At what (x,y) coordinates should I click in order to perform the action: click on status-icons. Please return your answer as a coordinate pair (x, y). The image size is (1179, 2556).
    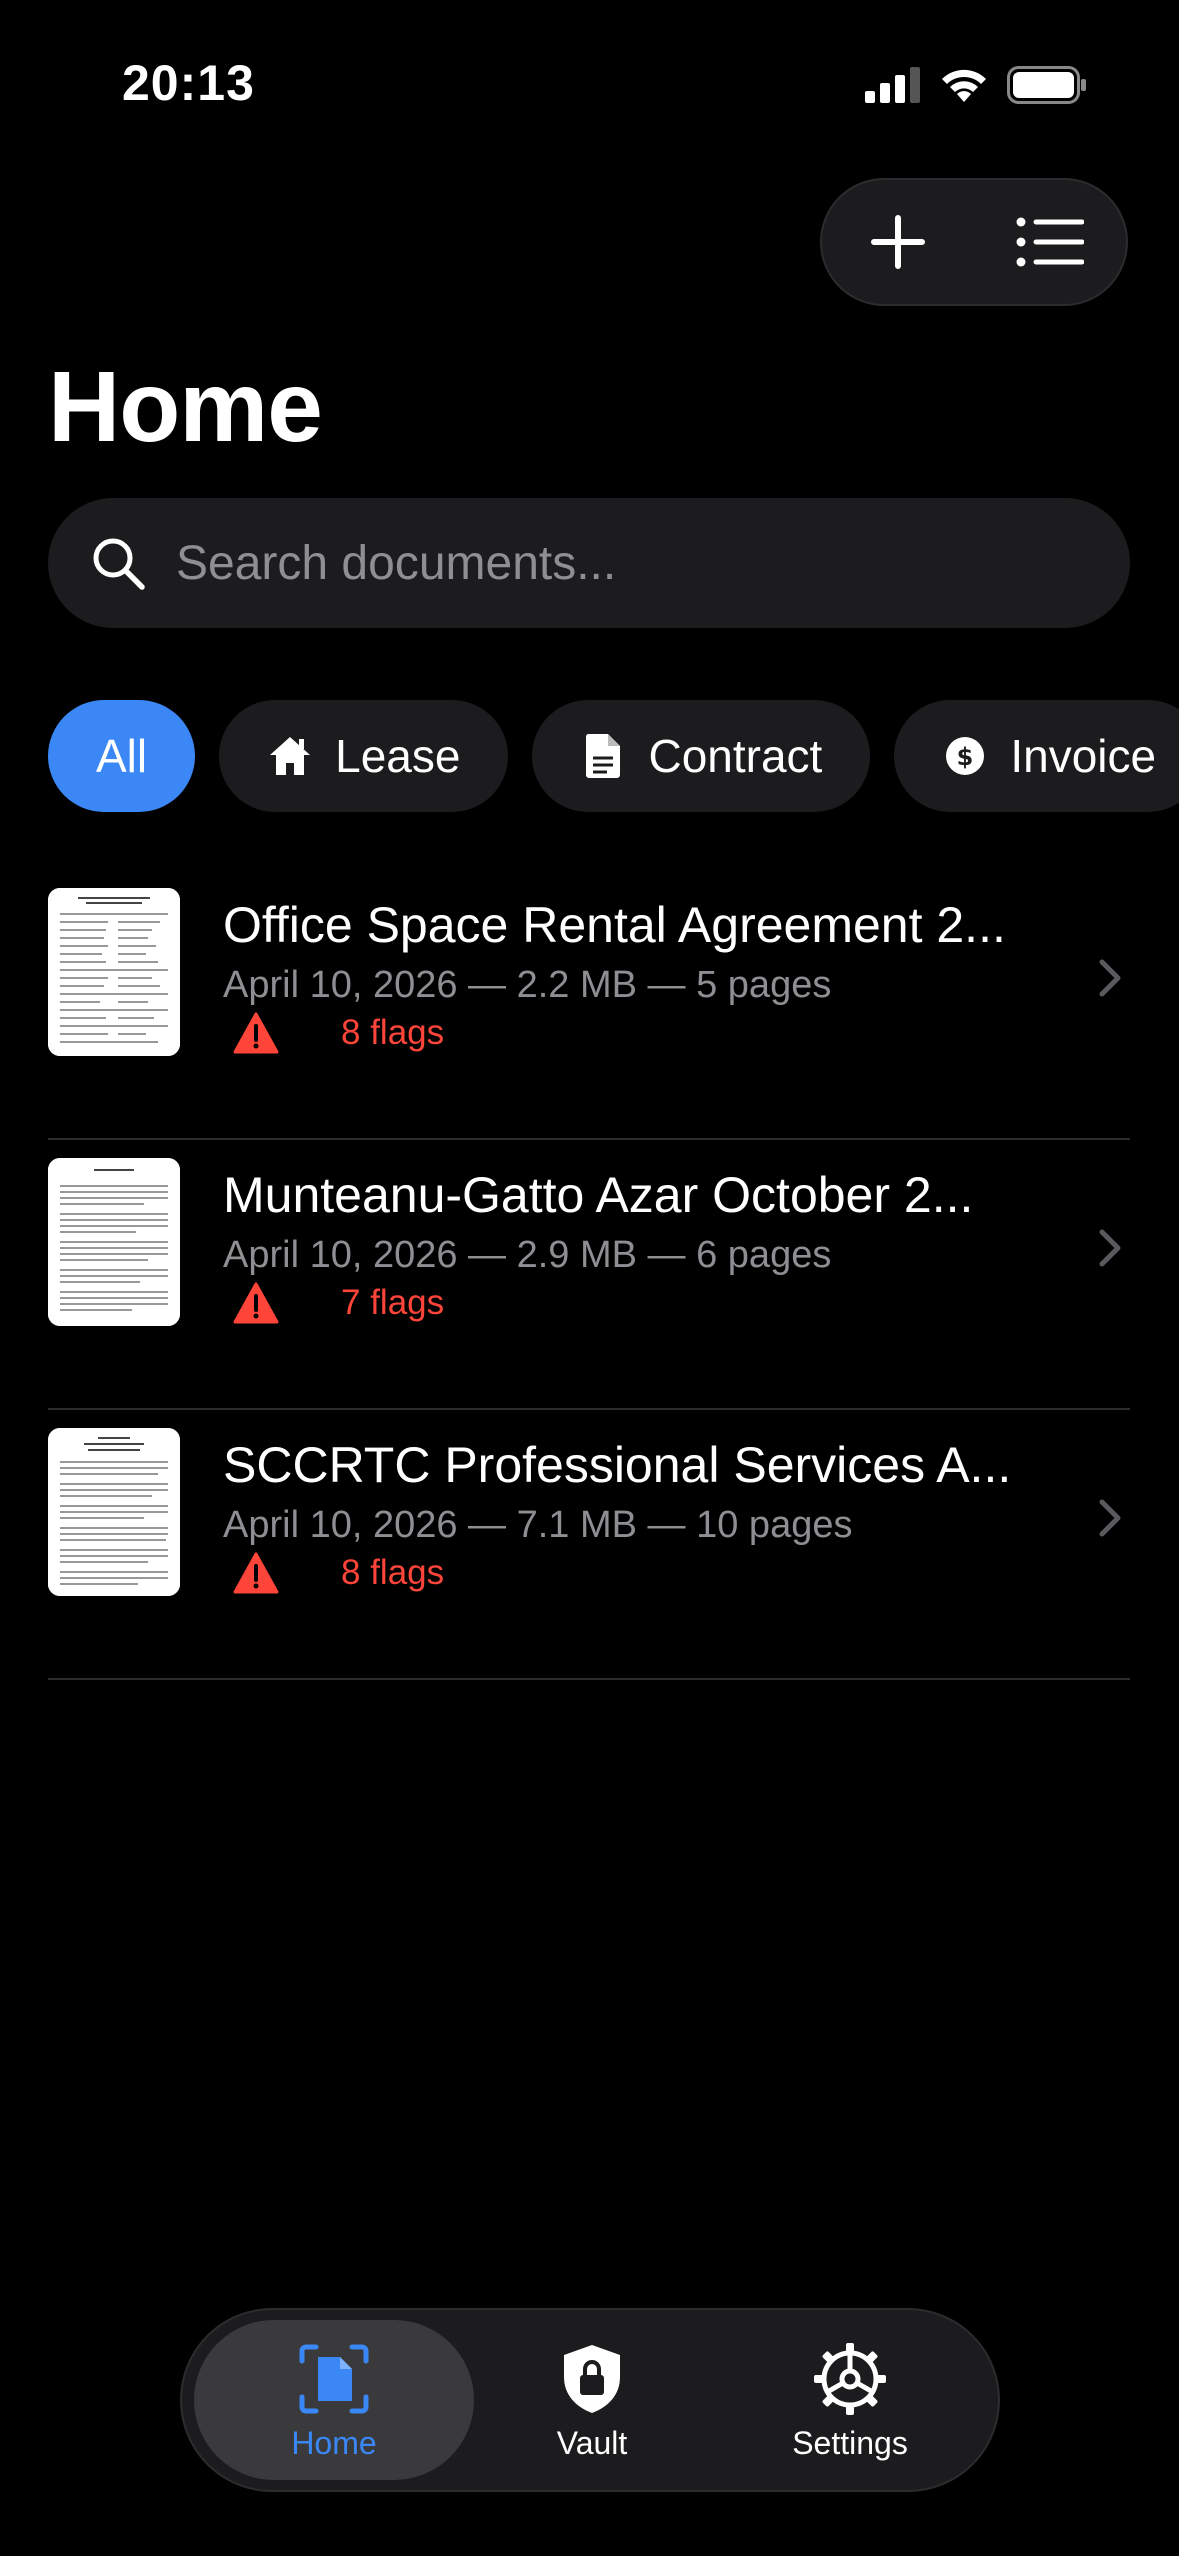
    Looking at the image, I should click on (976, 85).